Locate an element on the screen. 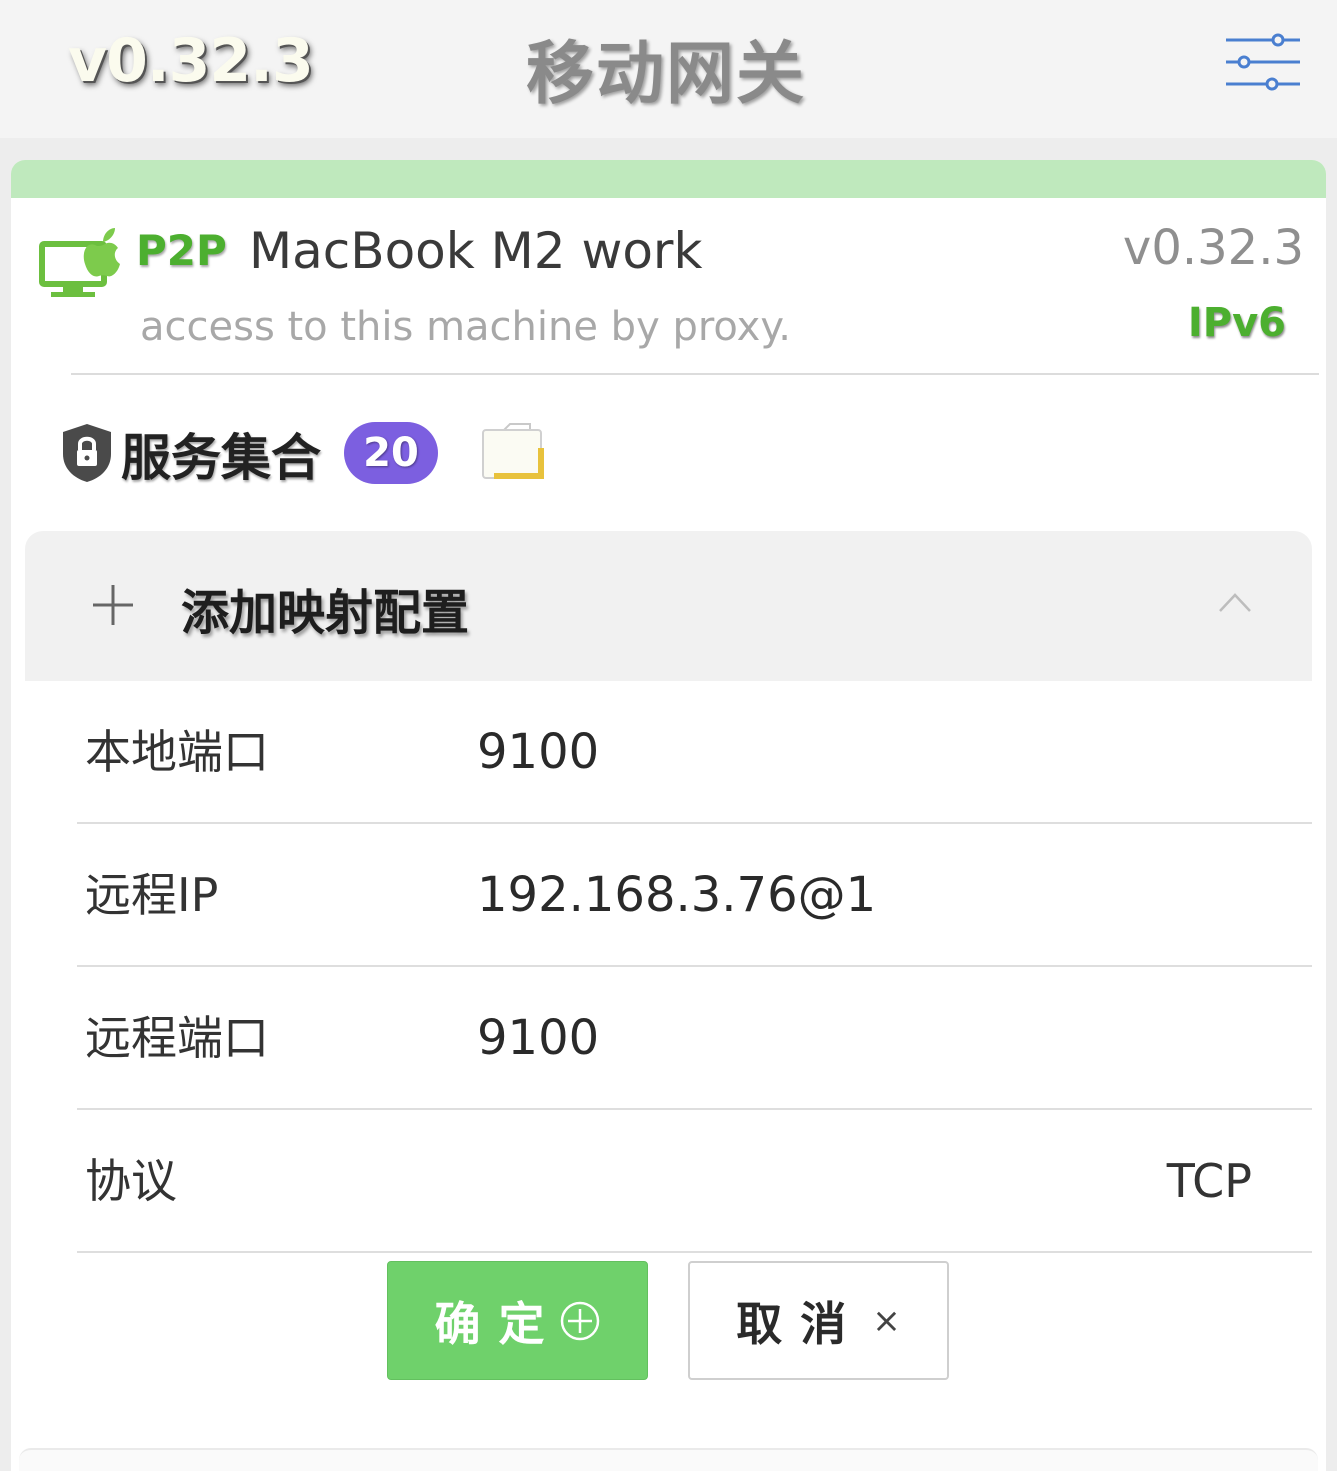 The height and width of the screenshot is (1471, 1337). divider is located at coordinates (695, 374).